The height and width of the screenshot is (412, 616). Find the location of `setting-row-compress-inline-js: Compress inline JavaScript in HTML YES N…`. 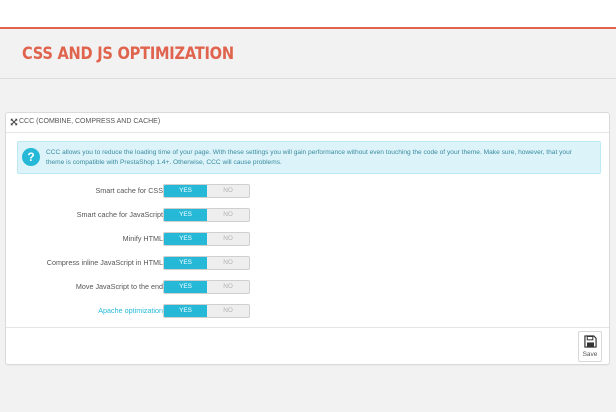

setting-row-compress-inline-js: Compress inline JavaScript in HTML YES N… is located at coordinates (307, 263).